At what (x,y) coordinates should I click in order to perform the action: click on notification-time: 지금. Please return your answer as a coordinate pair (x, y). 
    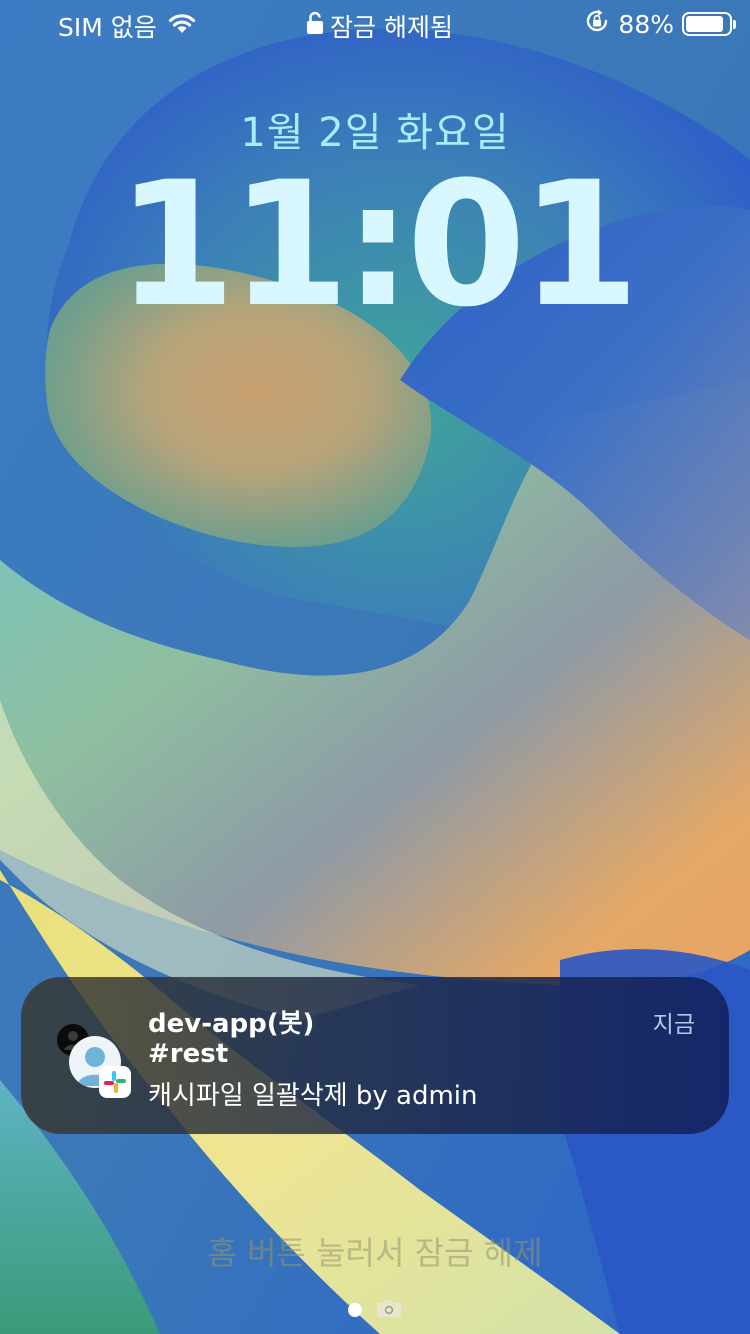
    Looking at the image, I should click on (673, 1025).